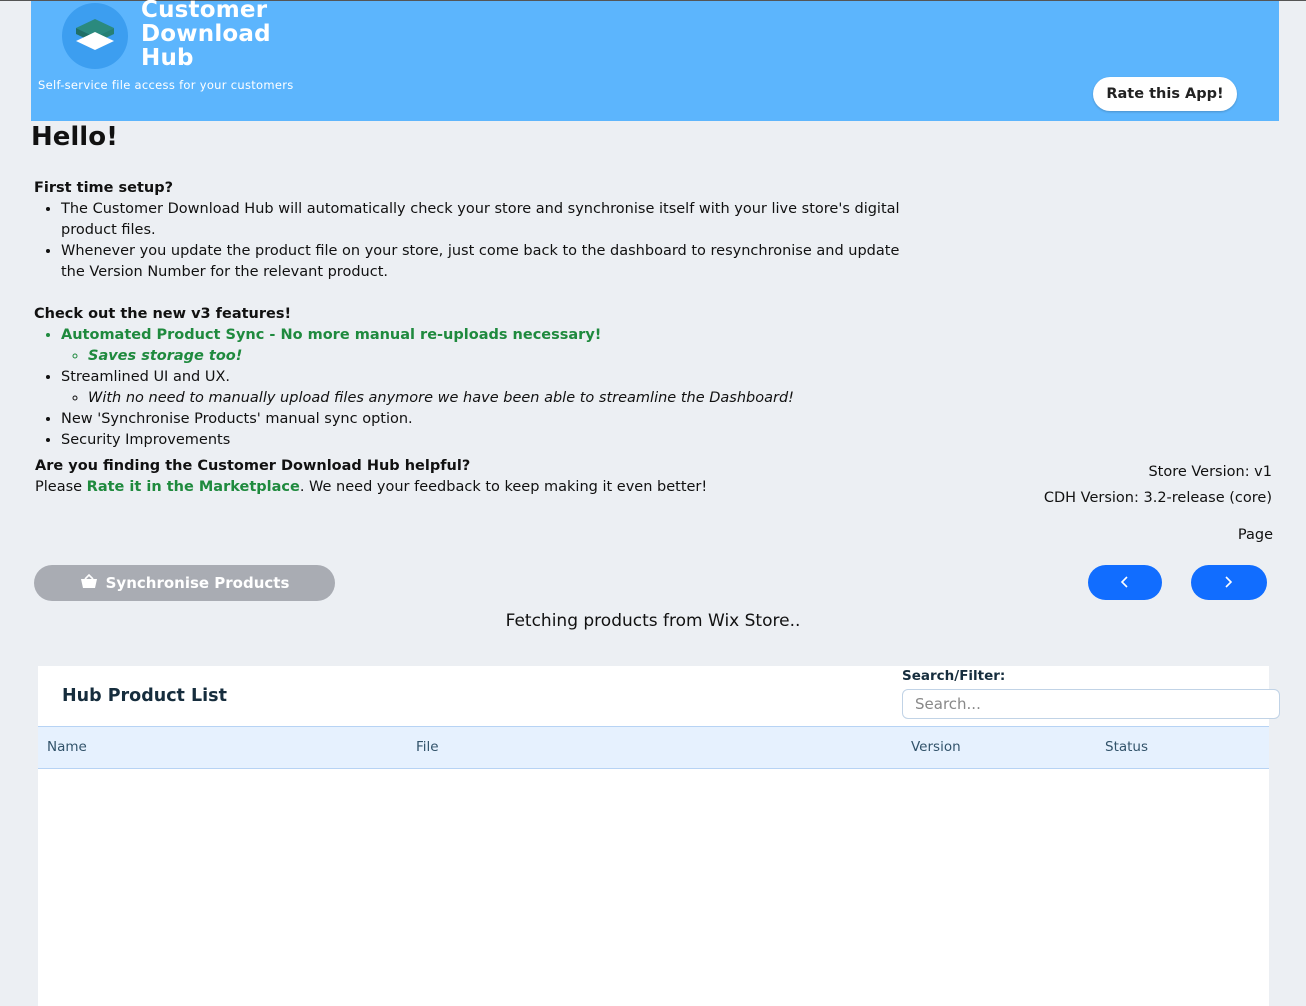 The width and height of the screenshot is (1306, 1006). Describe the element at coordinates (653, 747) in the screenshot. I see `table-header: Name File Version Status` at that location.